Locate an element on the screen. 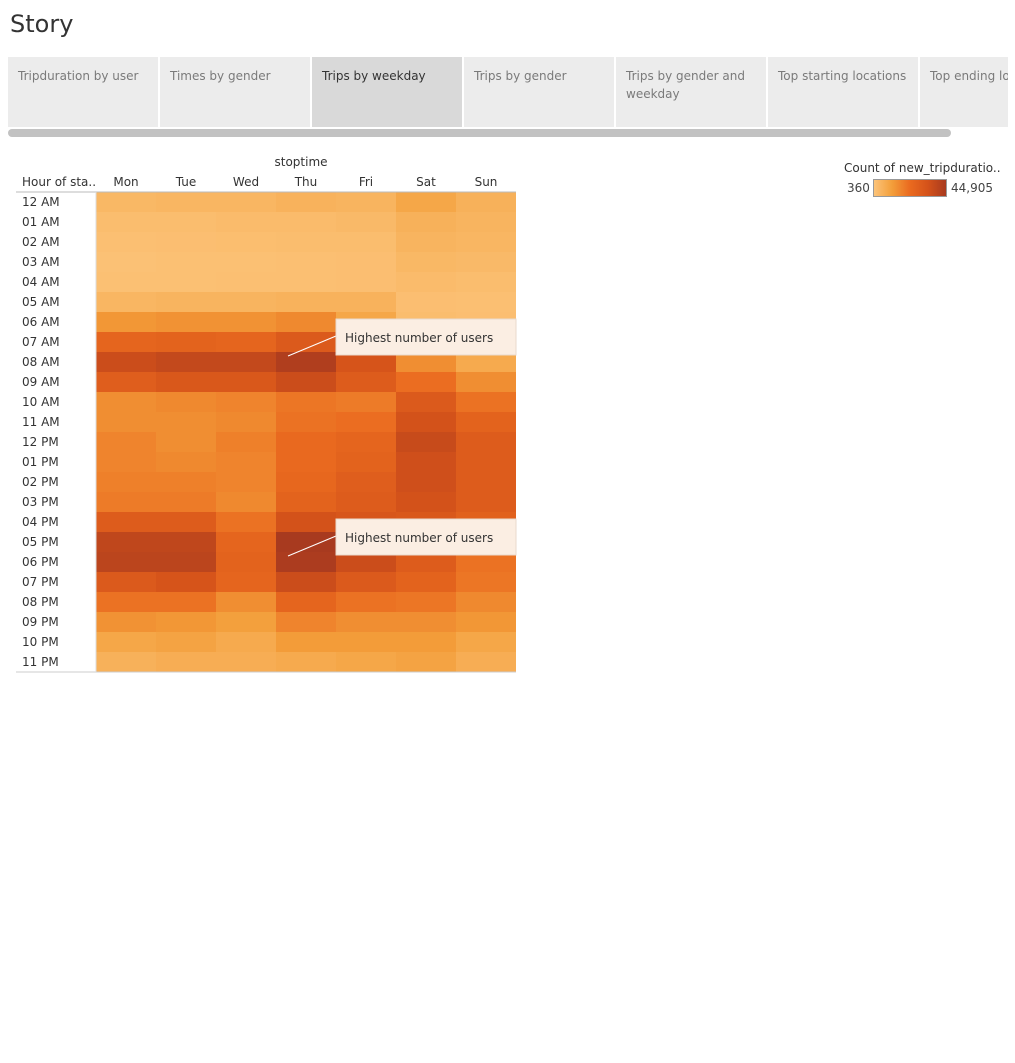 This screenshot has width=1015, height=1063. story-point-tab-5: Trips by gender and weekday is located at coordinates (691, 92).